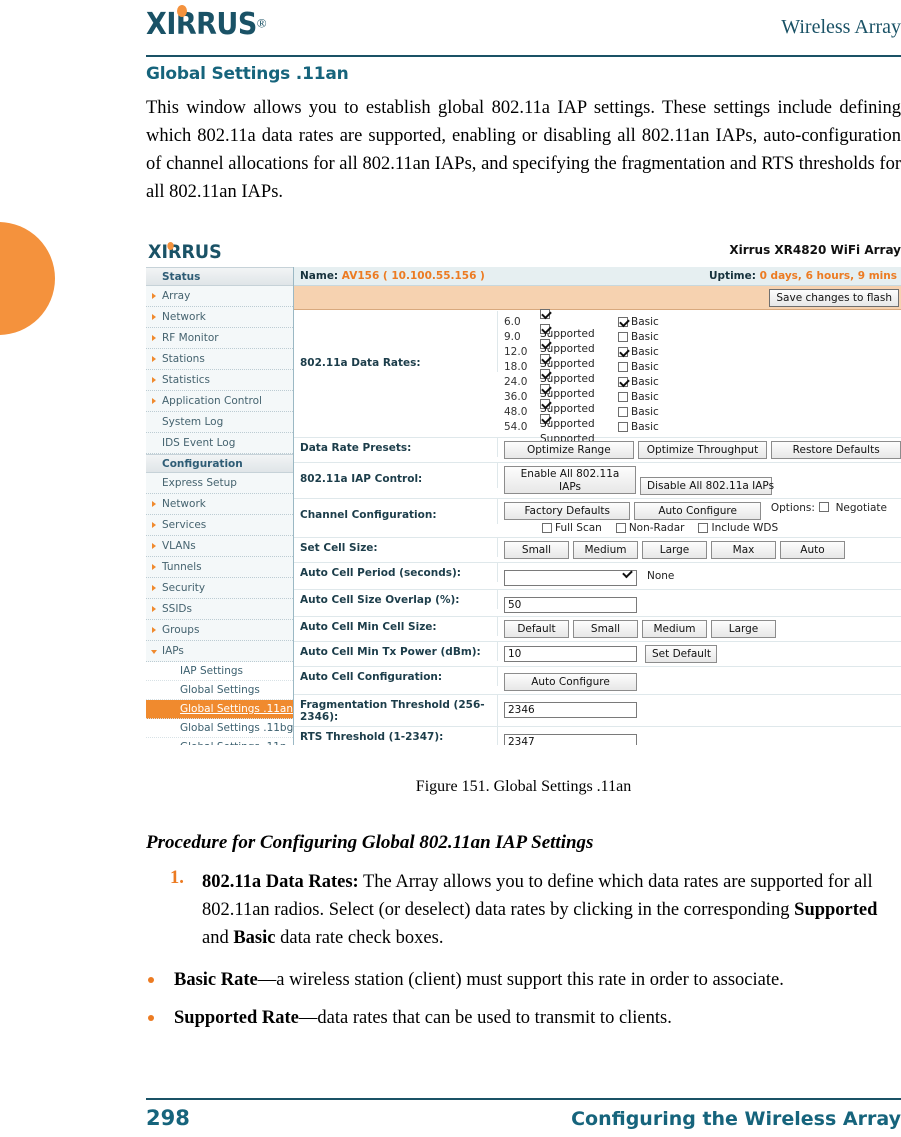 The image size is (901, 1137). I want to click on chevron-down-icon, so click(154, 652).